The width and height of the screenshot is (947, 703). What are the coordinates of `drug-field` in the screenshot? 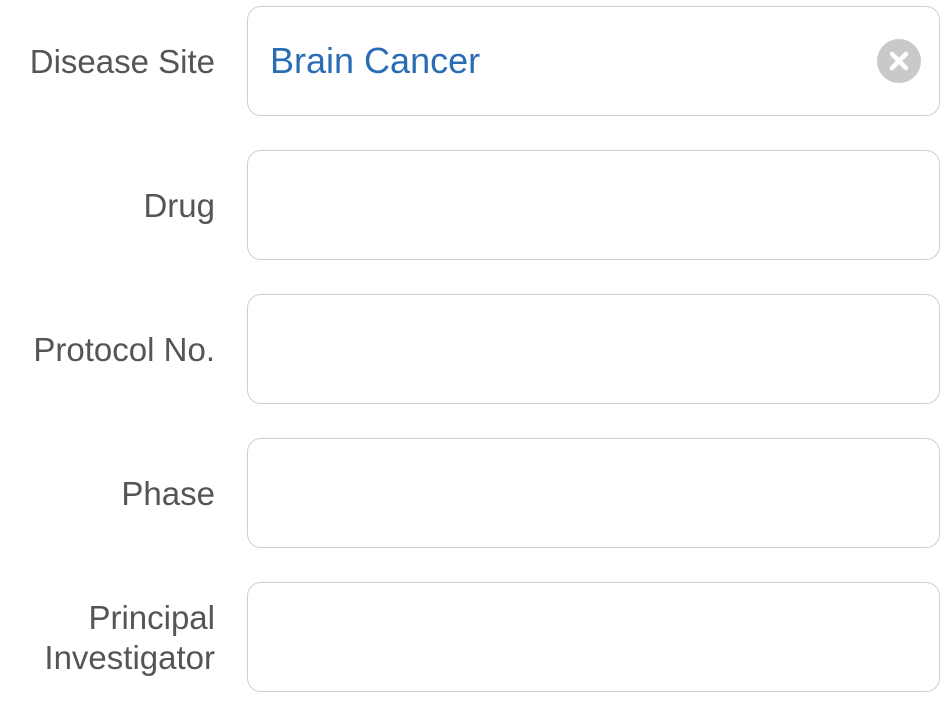 It's located at (593, 205).